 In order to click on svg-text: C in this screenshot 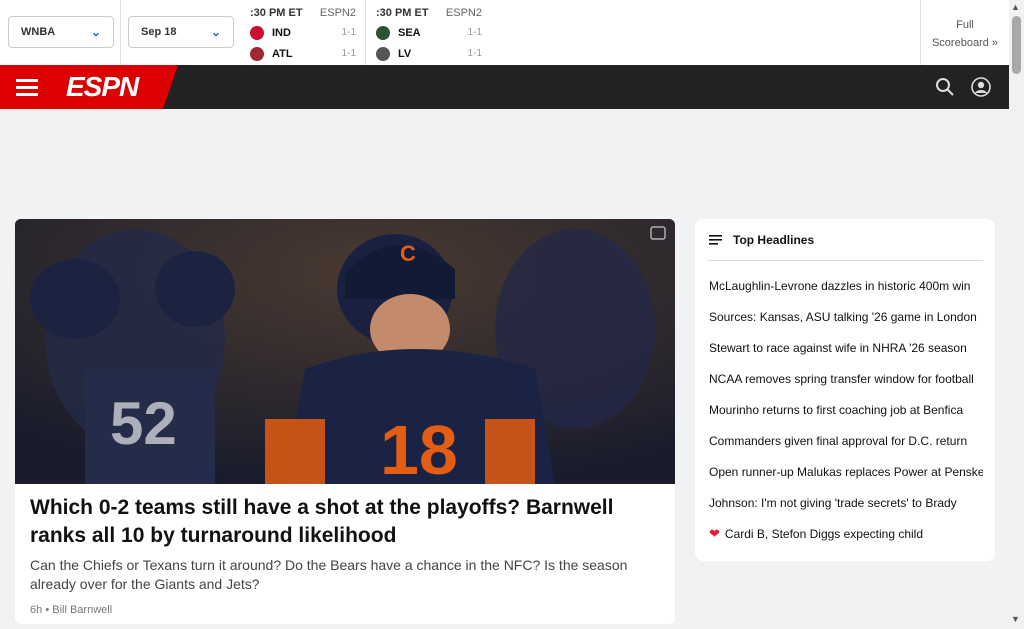, I will do `click(408, 253)`.